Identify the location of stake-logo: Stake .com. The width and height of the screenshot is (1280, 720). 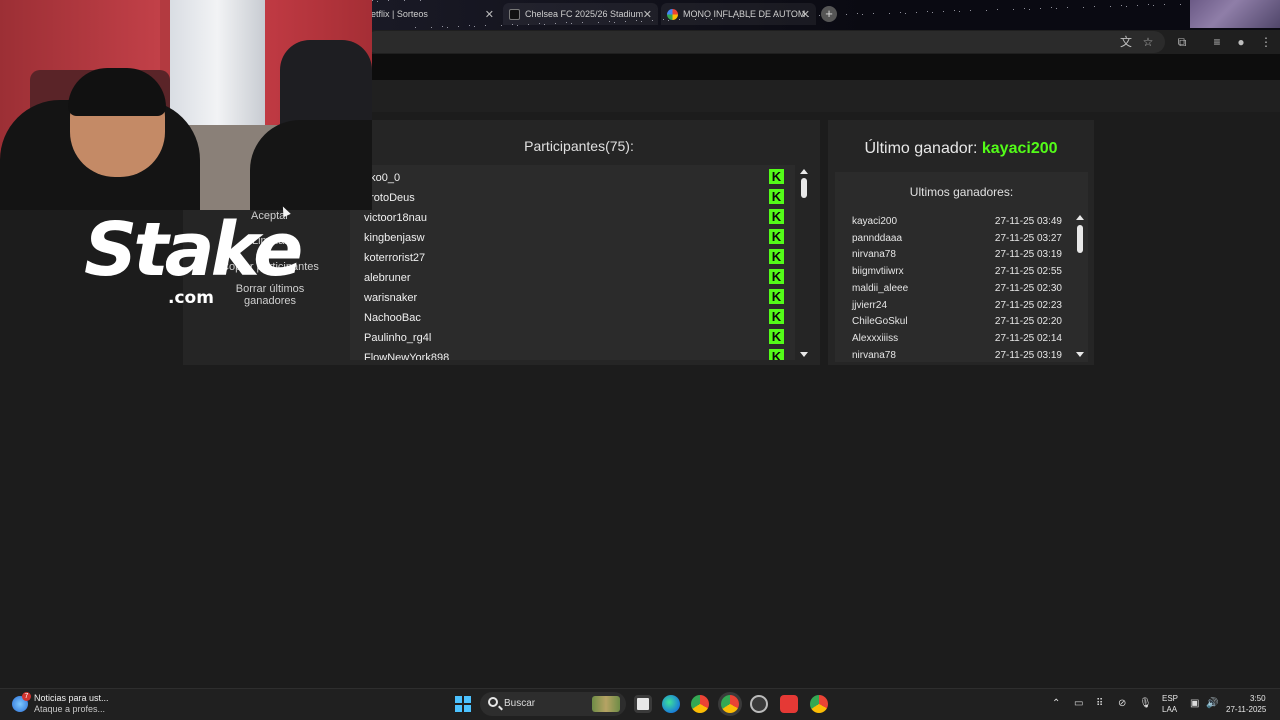
(193, 255).